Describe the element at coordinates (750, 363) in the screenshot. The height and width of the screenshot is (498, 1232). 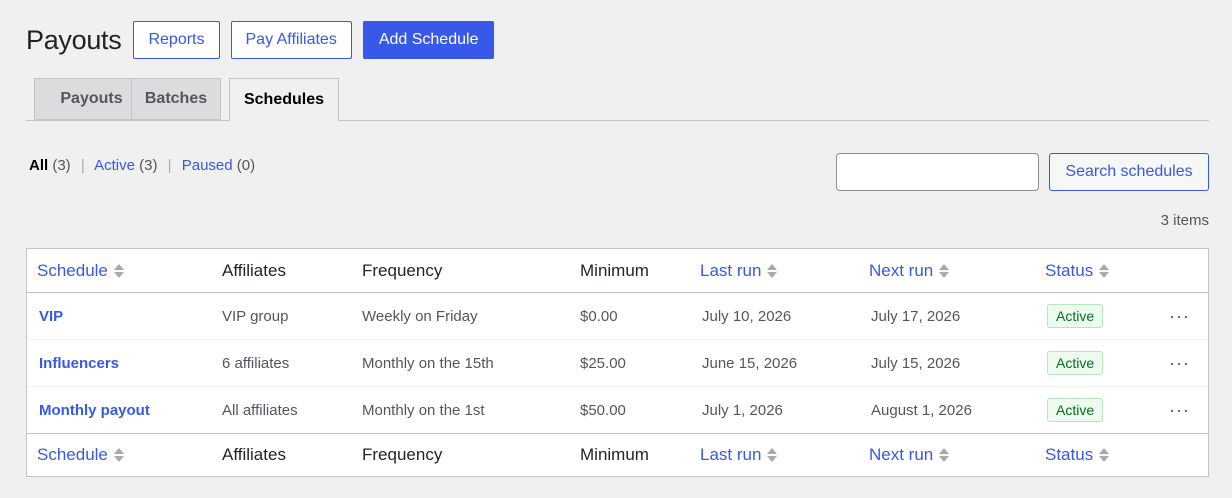
I see `last-run-cell: June 15, 2026` at that location.